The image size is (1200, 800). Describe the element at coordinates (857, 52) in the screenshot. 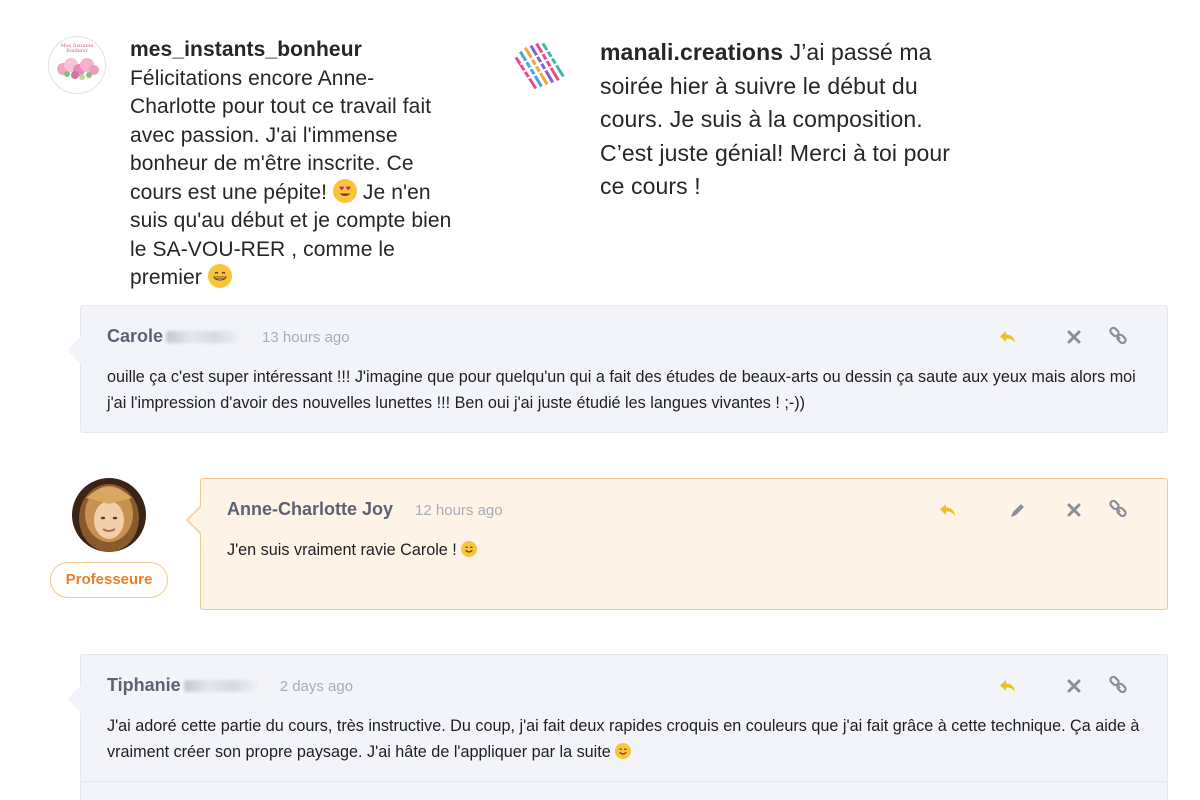

I see `line: J’ai passé ma` at that location.